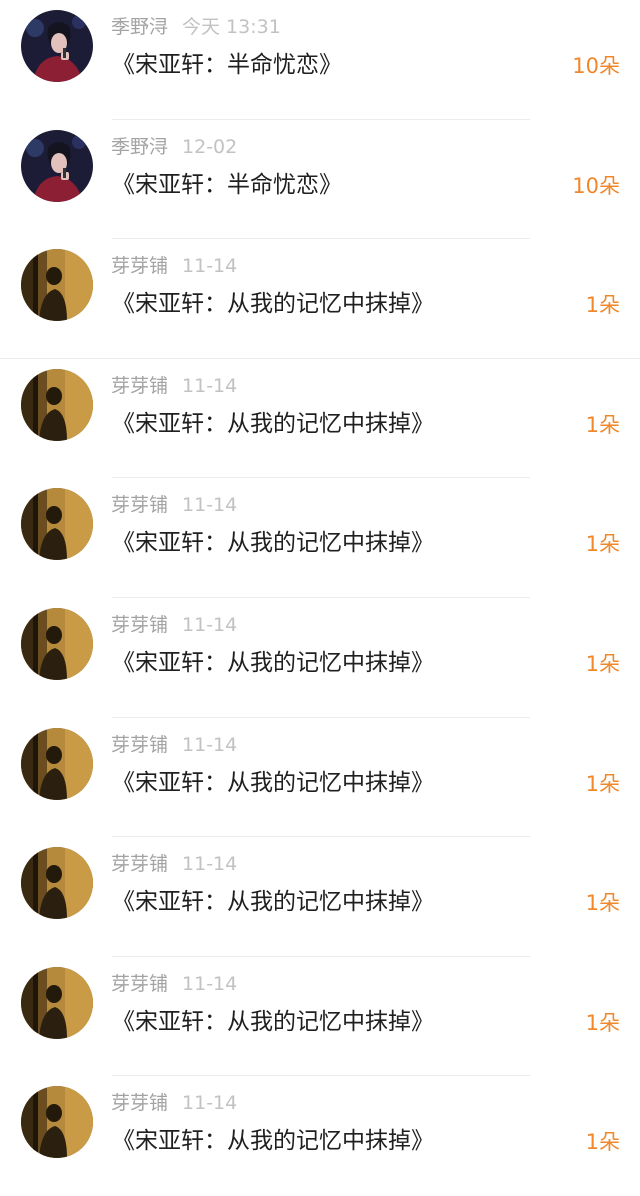  I want to click on list-item: 季野浔 今天 13:31 《宋亚轩：半命忧恋》 10朵, so click(320, 60).